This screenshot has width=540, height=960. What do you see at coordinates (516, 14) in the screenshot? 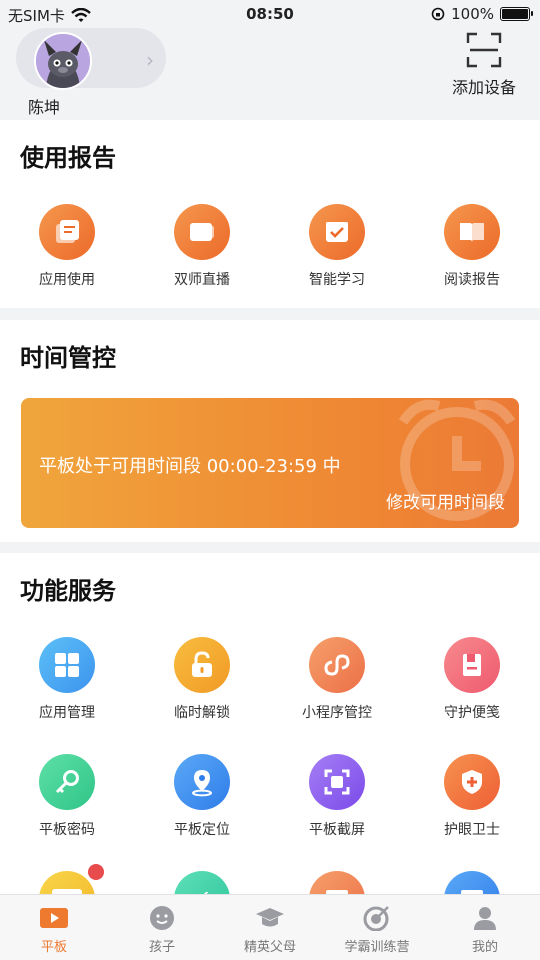
I see `battery-icon` at bounding box center [516, 14].